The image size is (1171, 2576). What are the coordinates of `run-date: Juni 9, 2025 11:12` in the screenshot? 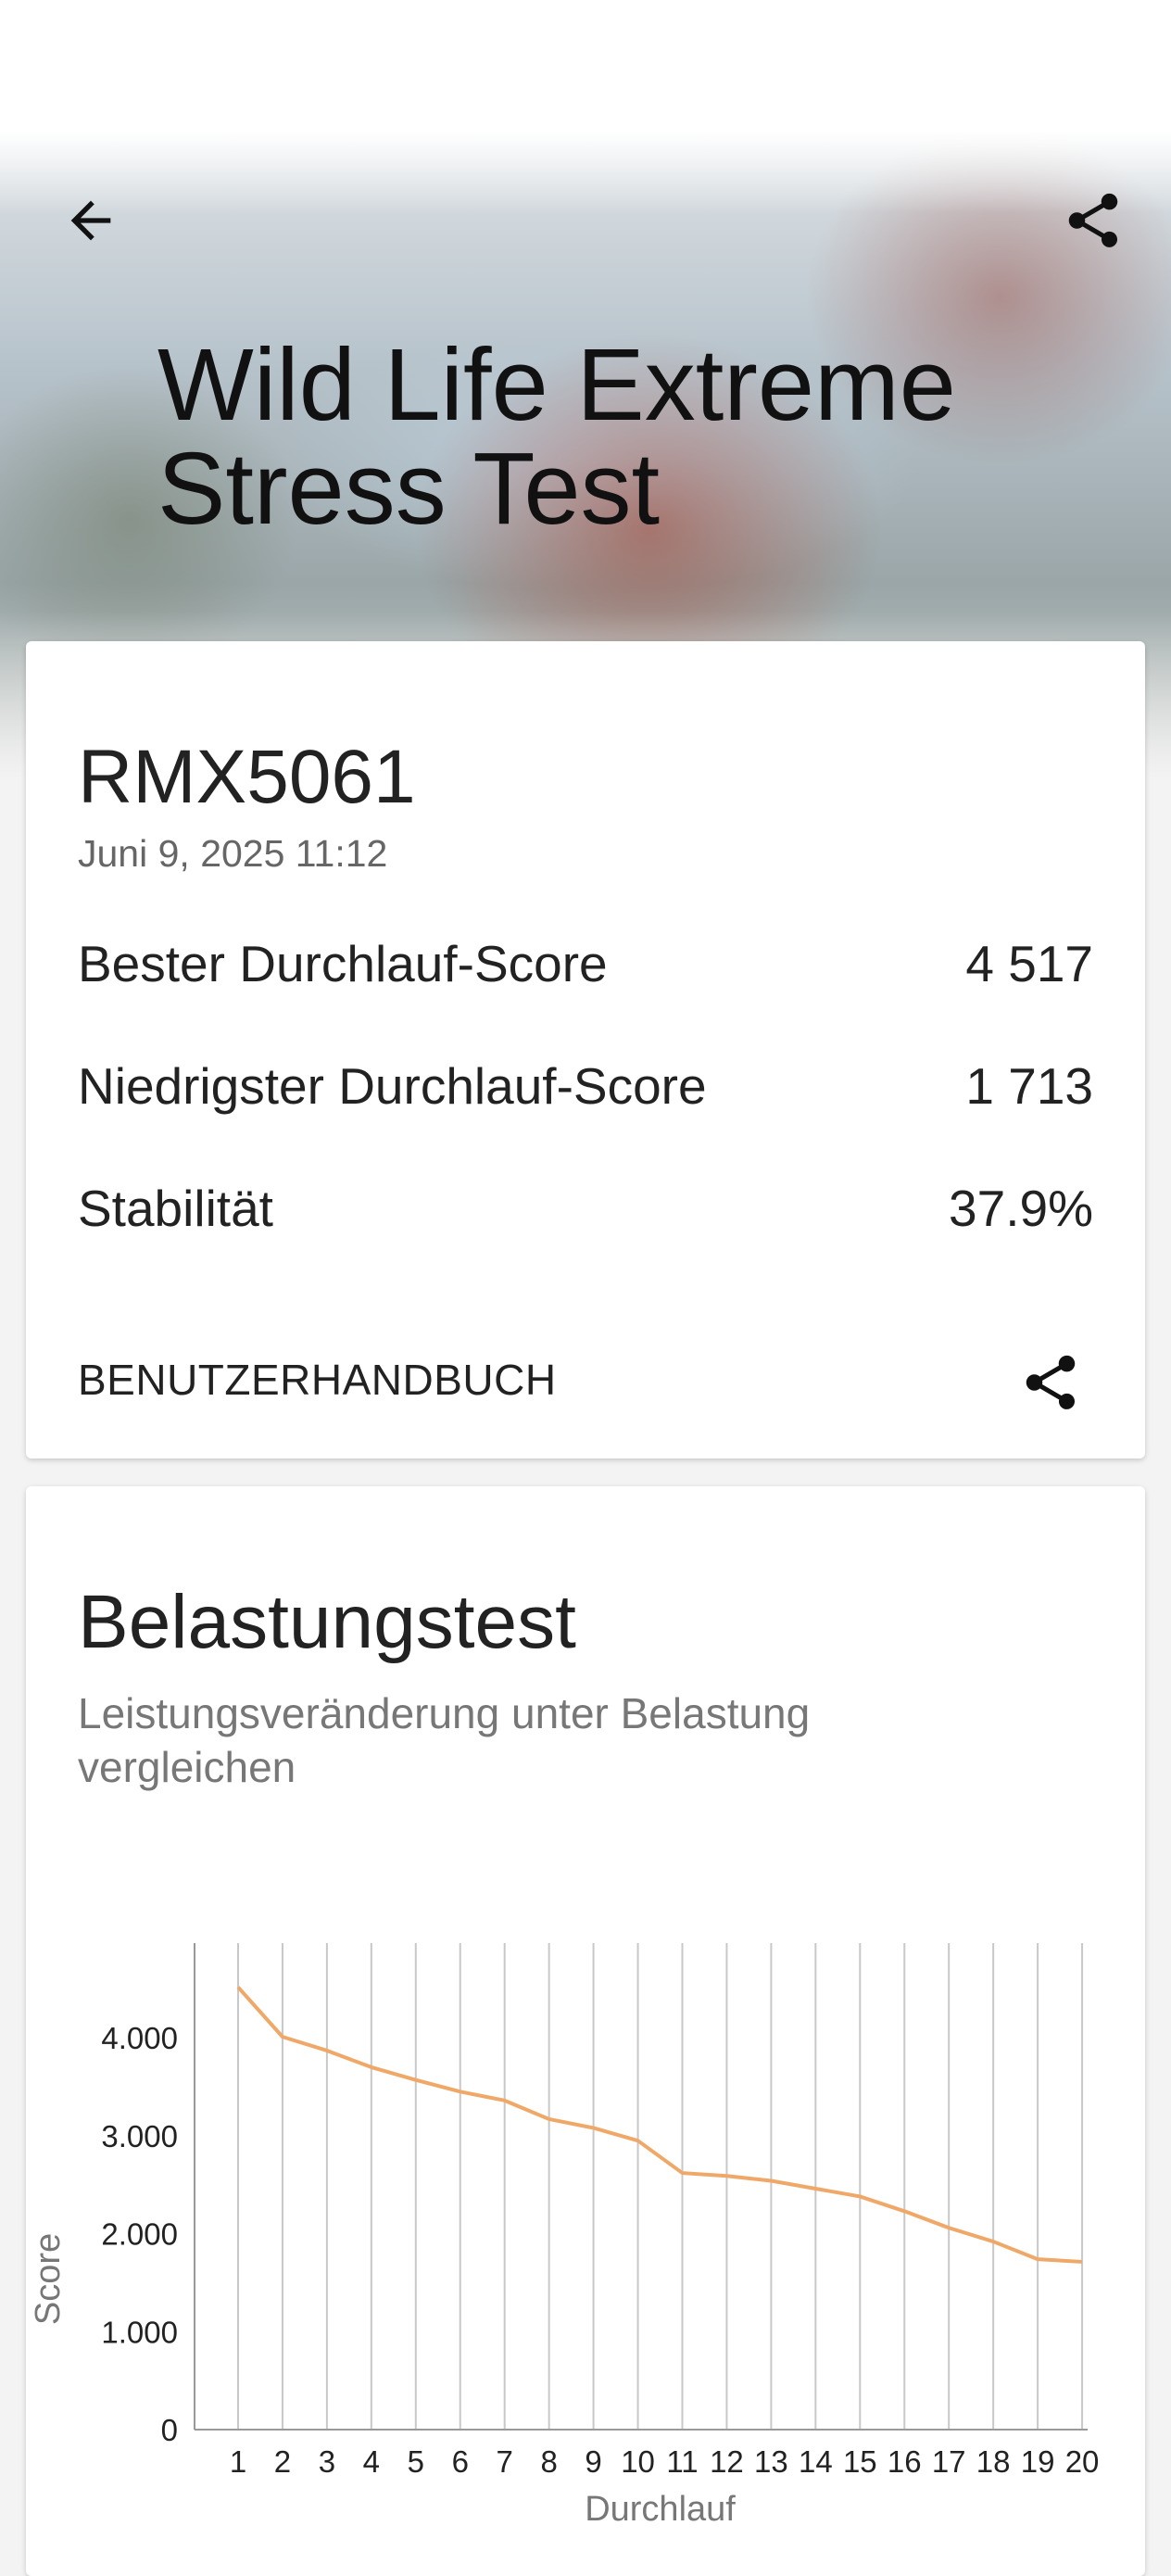 It's located at (233, 854).